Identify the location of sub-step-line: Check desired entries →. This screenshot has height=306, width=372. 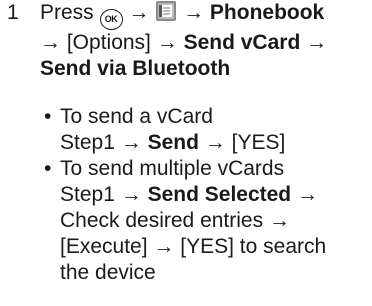
(215, 221).